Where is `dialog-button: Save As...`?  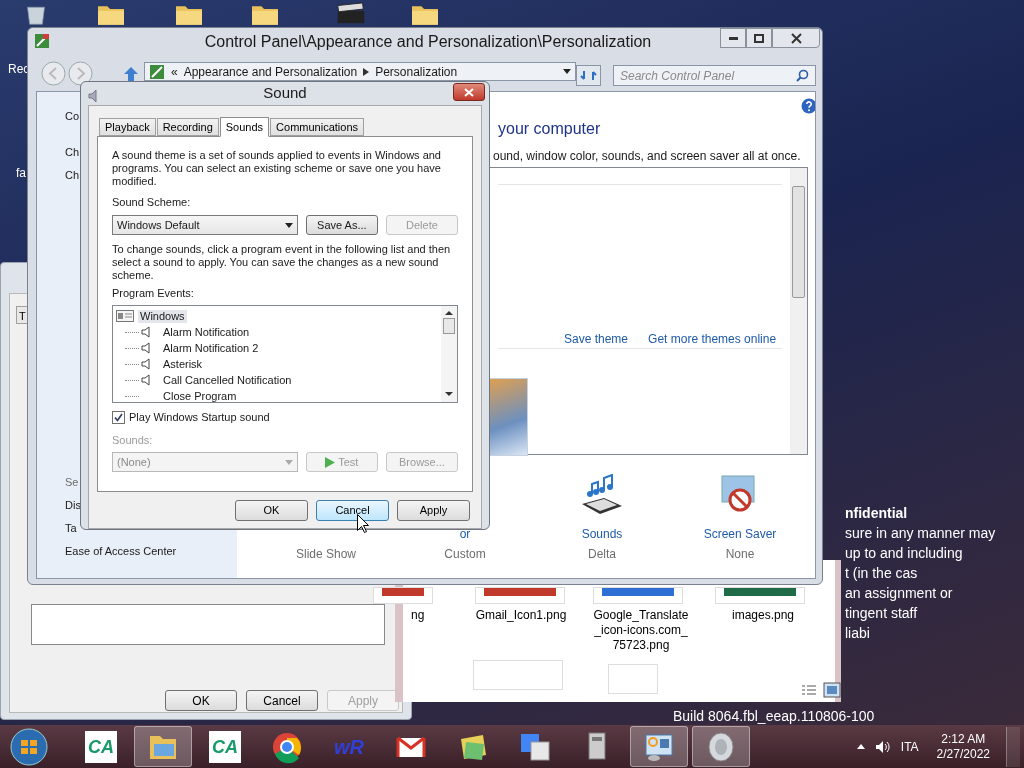 dialog-button: Save As... is located at coordinates (341, 225).